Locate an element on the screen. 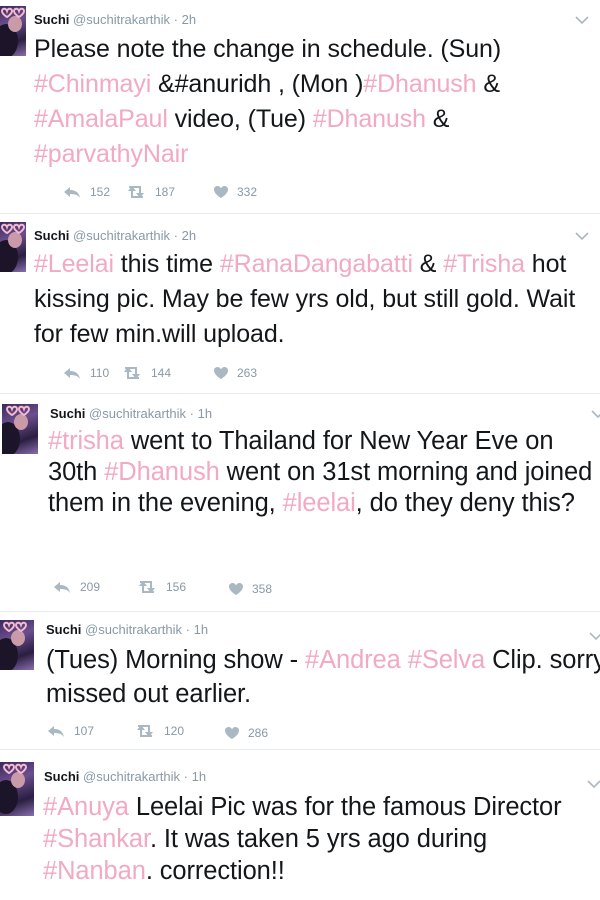  tweet-text-segment: &#anuridh , (Mon ) is located at coordinates (257, 84).